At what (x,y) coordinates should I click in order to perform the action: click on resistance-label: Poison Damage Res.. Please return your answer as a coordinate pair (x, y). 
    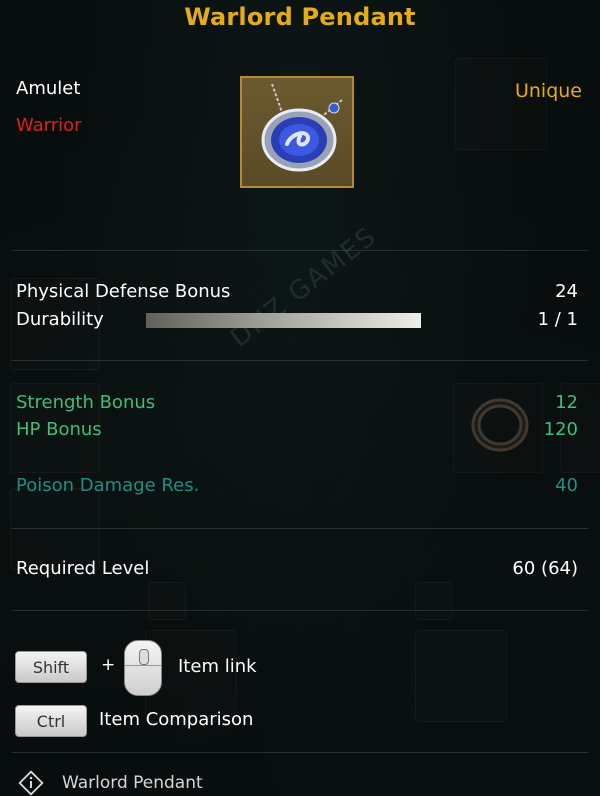
    Looking at the image, I should click on (108, 485).